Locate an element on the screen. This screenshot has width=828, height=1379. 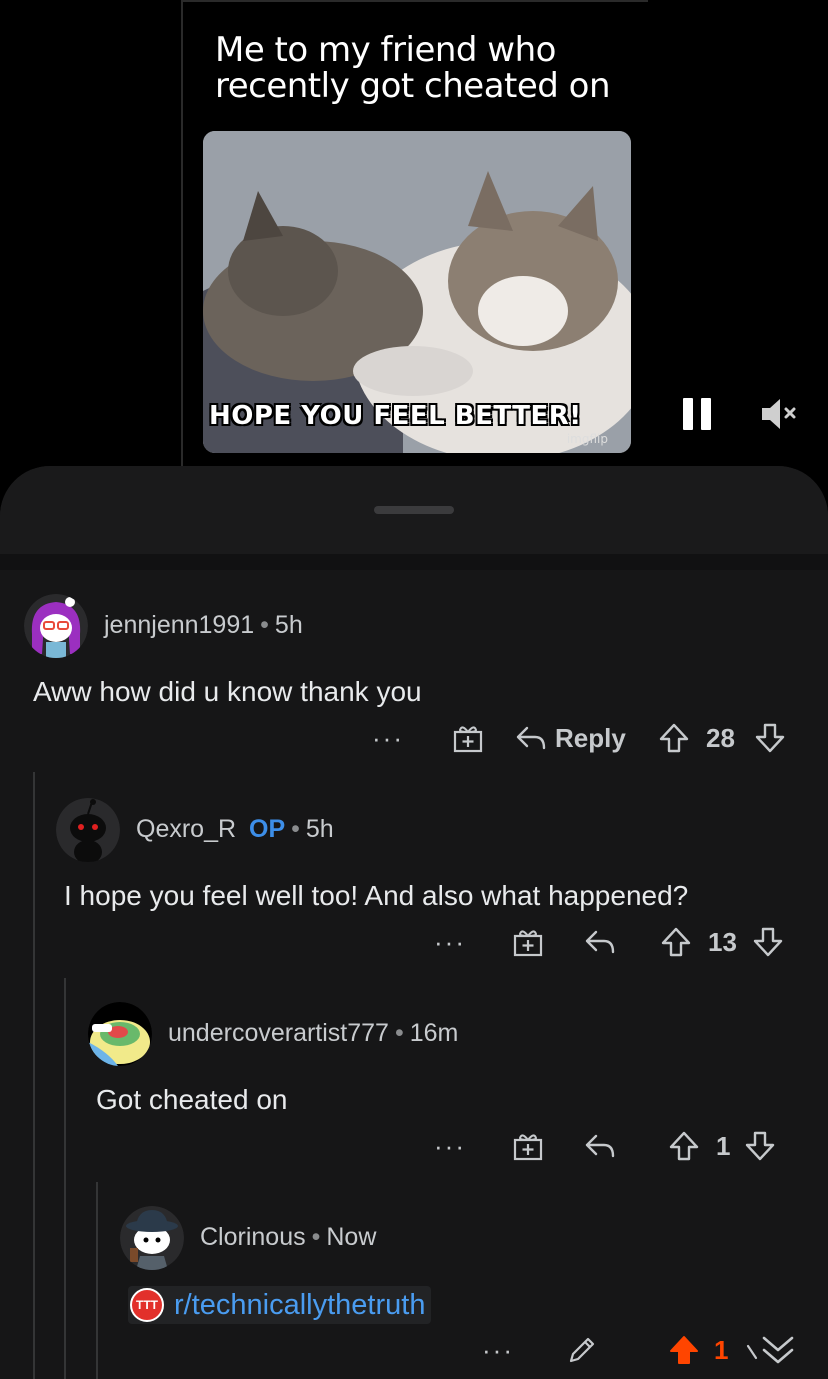
username: undercoverartist777 is located at coordinates (278, 1033).